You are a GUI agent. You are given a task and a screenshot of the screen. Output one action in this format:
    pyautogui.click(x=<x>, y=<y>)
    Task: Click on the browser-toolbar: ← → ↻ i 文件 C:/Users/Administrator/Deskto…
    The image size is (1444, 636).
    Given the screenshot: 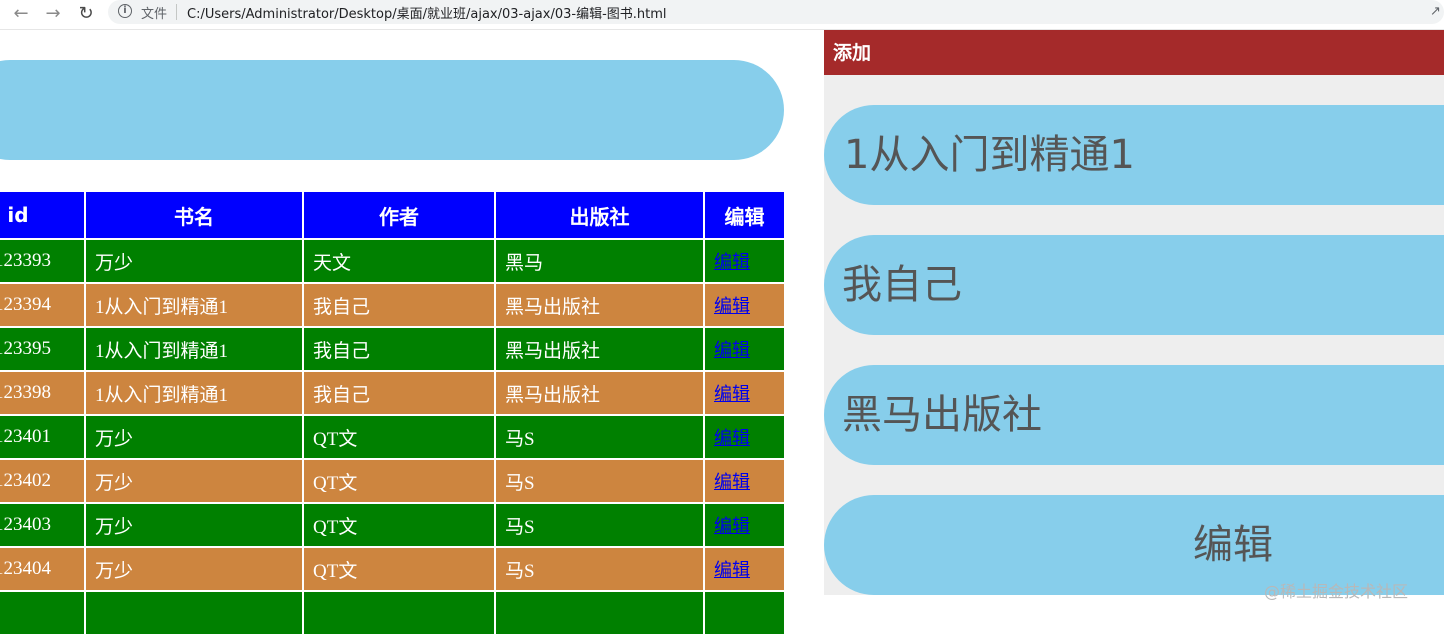 What is the action you would take?
    pyautogui.click(x=722, y=15)
    